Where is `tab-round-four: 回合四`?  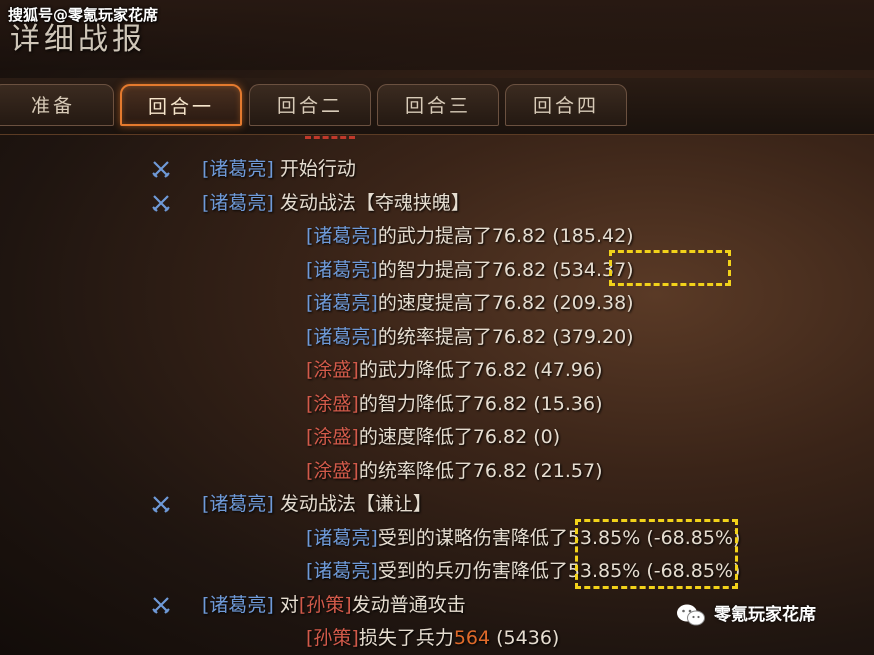
tab-round-four: 回合四 is located at coordinates (566, 105).